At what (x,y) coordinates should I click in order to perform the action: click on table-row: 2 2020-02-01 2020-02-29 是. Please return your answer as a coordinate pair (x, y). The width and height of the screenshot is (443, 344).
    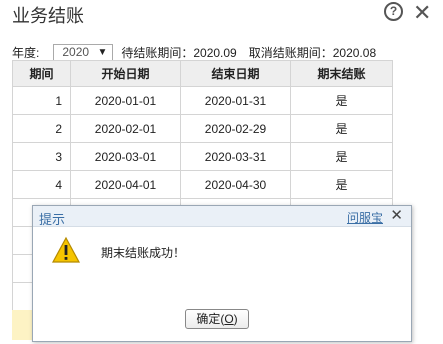
    Looking at the image, I should click on (202, 128).